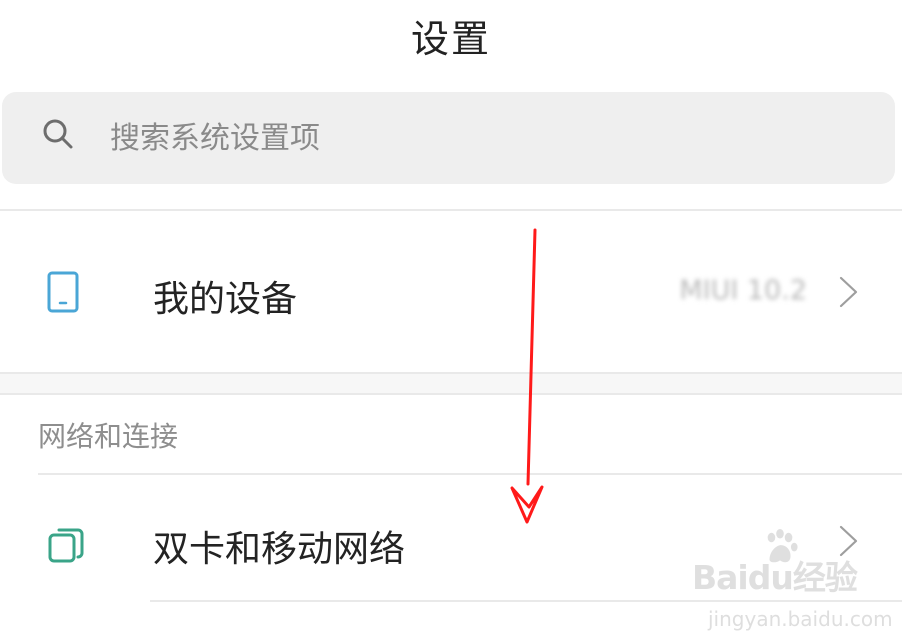 This screenshot has width=902, height=638. I want to click on divider-section-top, so click(451, 394).